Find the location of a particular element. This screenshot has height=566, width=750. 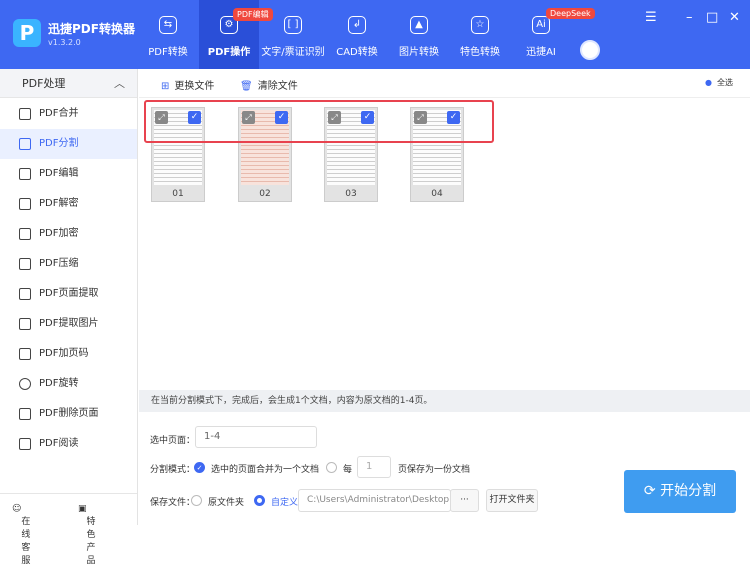

ai-icon: Ai is located at coordinates (541, 25).